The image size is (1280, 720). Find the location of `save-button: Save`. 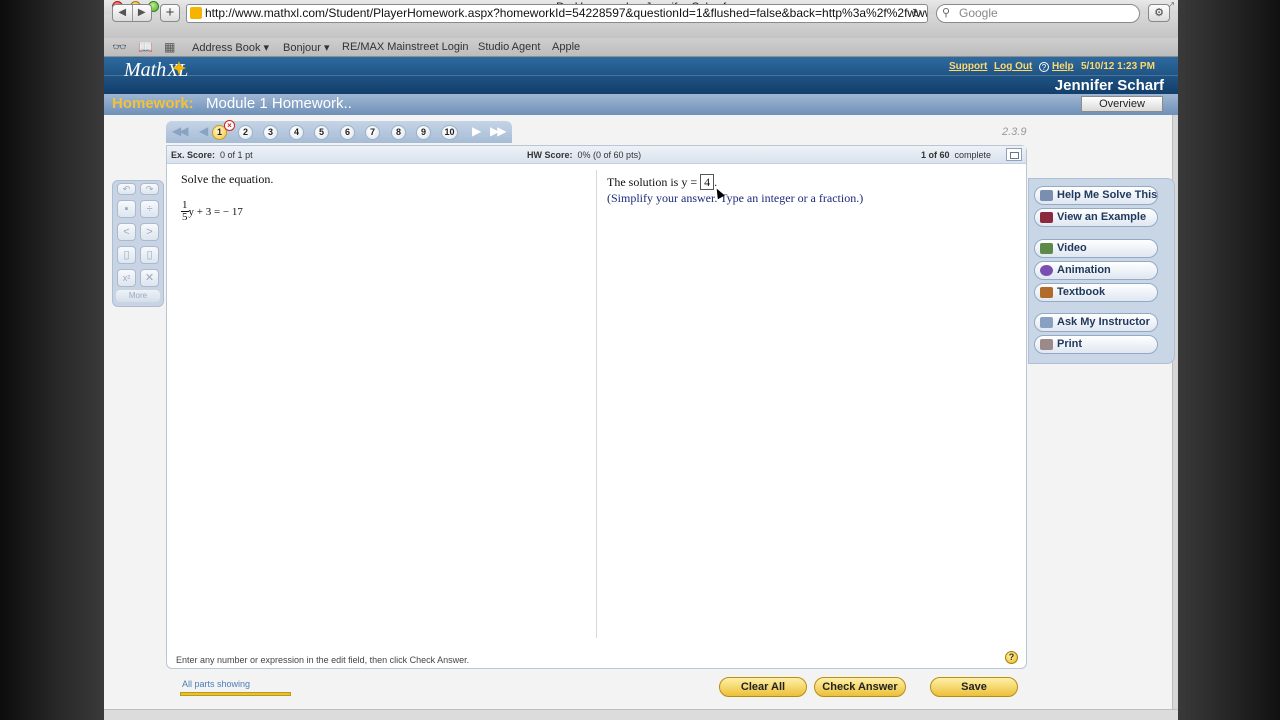

save-button: Save is located at coordinates (974, 687).